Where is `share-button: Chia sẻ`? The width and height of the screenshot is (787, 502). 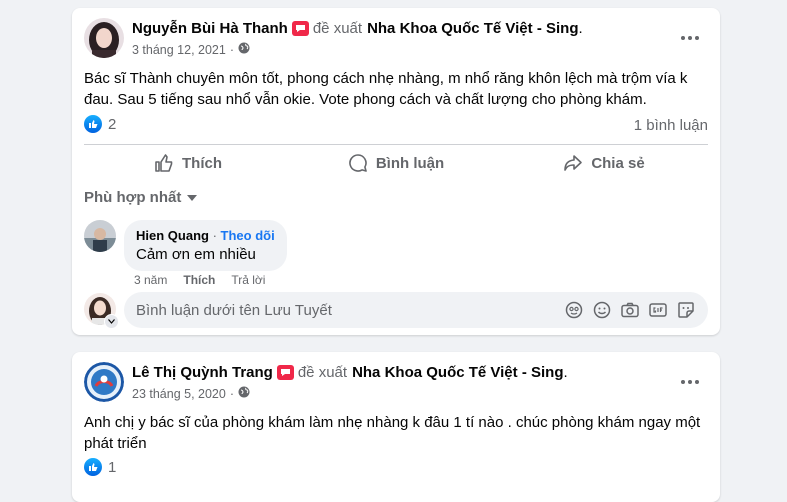 share-button: Chia sẻ is located at coordinates (604, 163).